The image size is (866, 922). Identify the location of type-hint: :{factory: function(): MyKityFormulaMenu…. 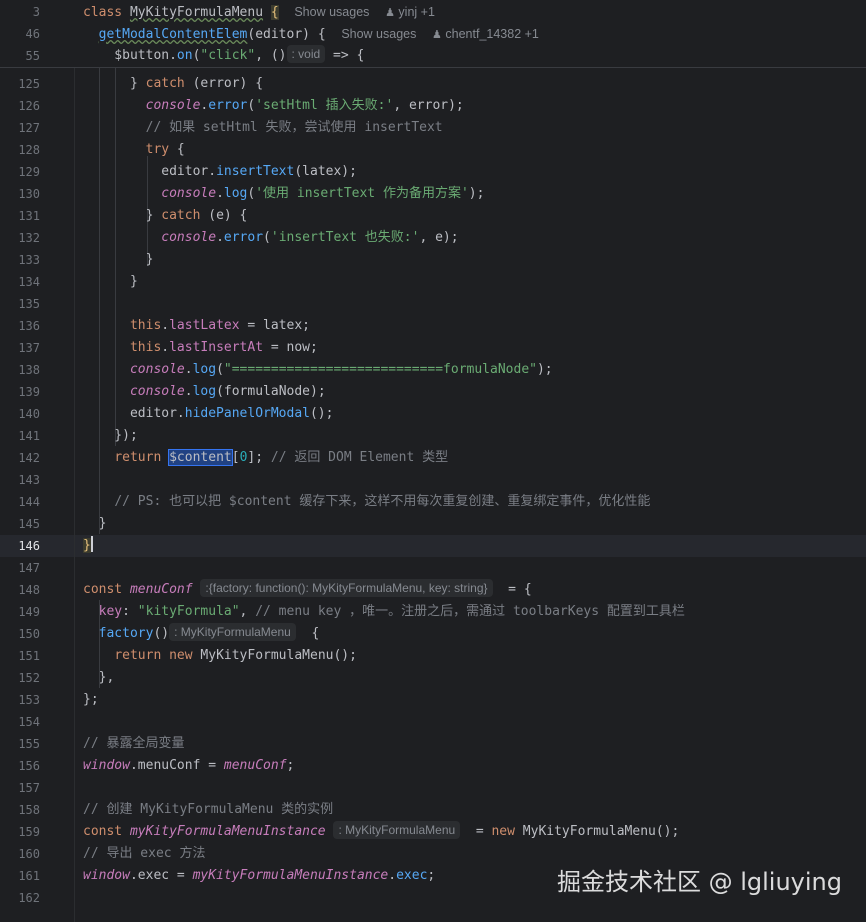
(346, 588).